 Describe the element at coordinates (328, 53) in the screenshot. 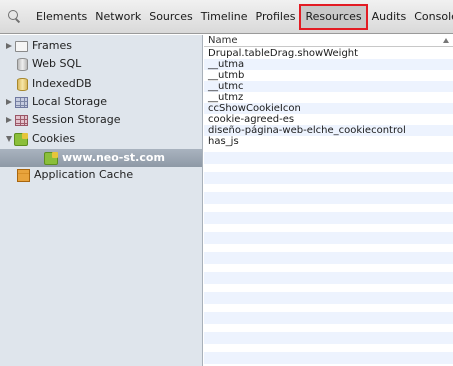

I see `table-row: Drupal.tableDrag.showWeight` at that location.